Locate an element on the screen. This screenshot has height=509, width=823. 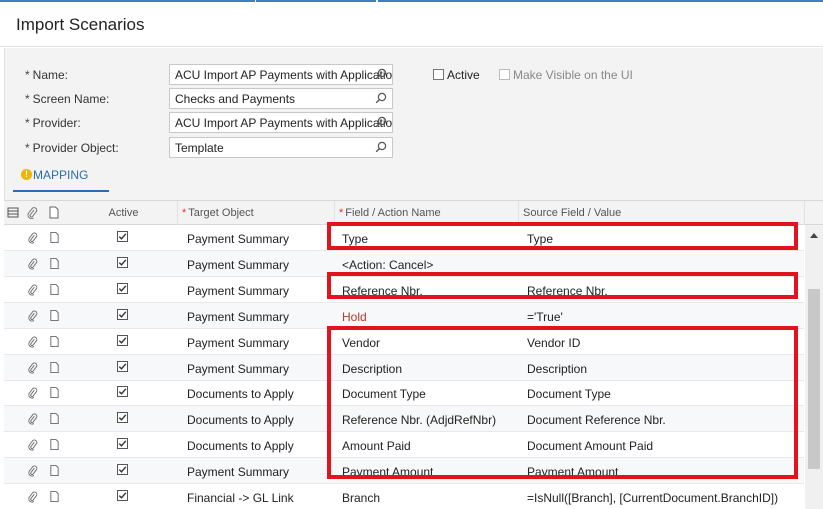
cell-field-action: Reference Nbr. (AdjdRefNbr) is located at coordinates (419, 419).